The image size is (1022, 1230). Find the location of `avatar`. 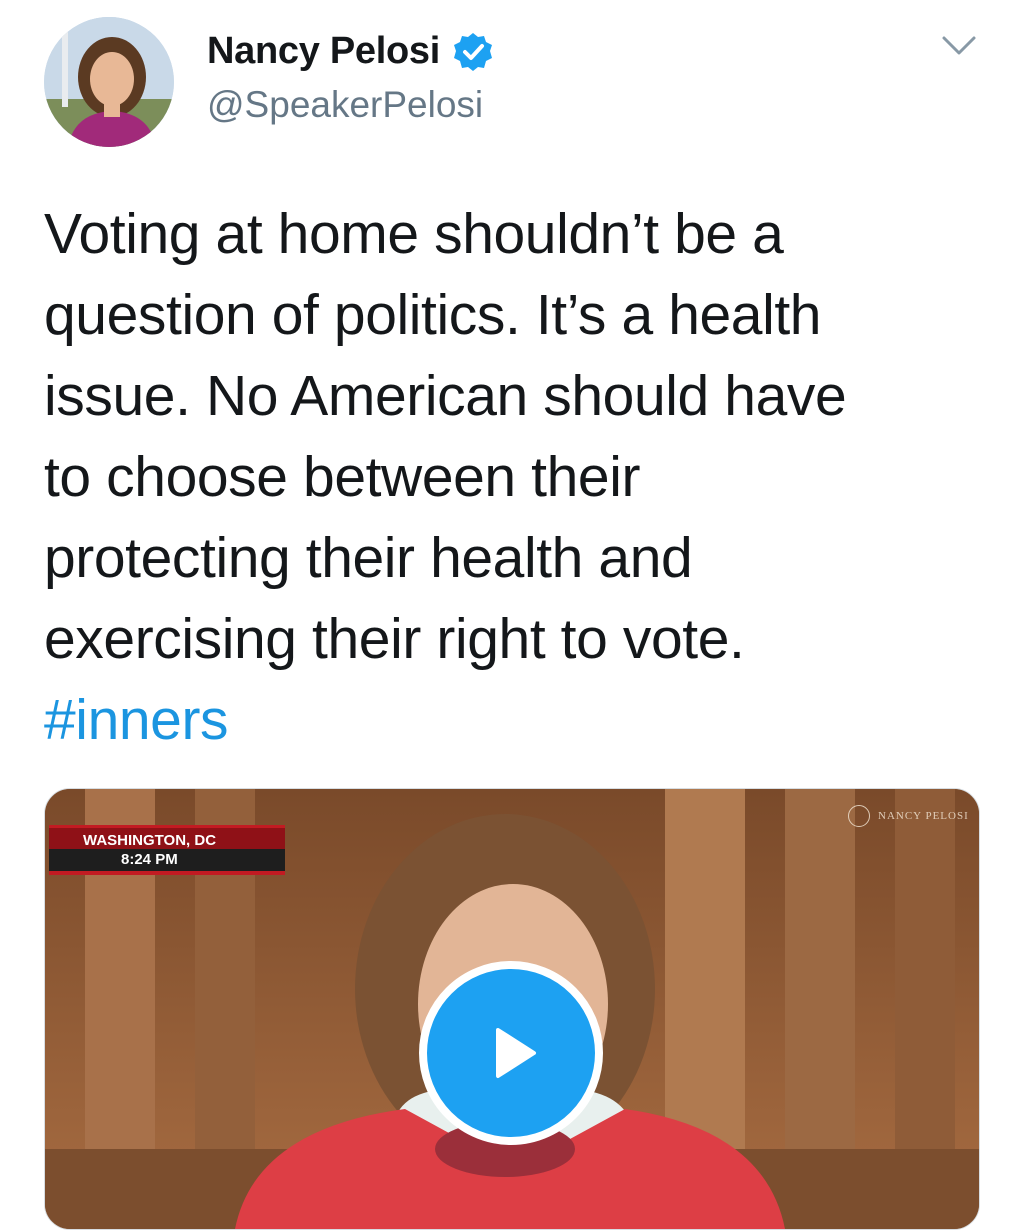

avatar is located at coordinates (109, 82).